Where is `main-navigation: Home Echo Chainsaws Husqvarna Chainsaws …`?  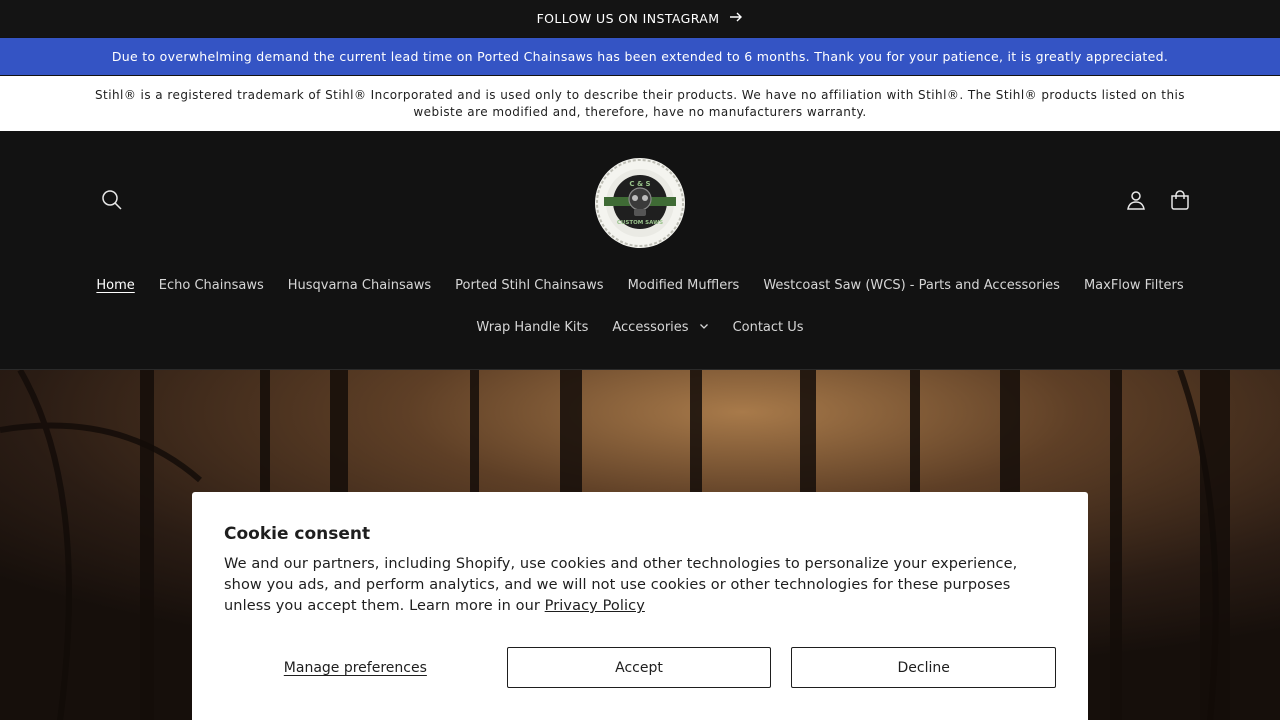
main-navigation: Home Echo Chainsaws Husqvarna Chainsaws … is located at coordinates (640, 306).